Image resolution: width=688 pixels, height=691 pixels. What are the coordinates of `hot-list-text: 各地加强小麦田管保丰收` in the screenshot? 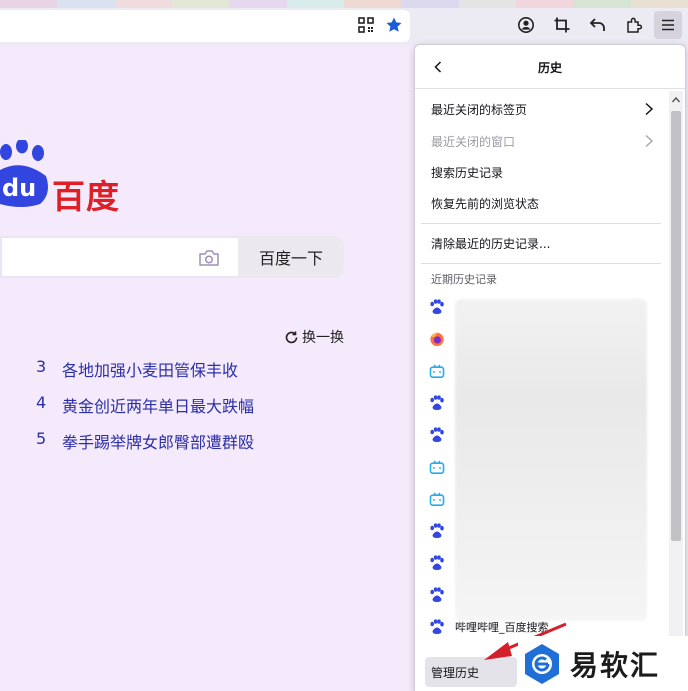 It's located at (150, 369).